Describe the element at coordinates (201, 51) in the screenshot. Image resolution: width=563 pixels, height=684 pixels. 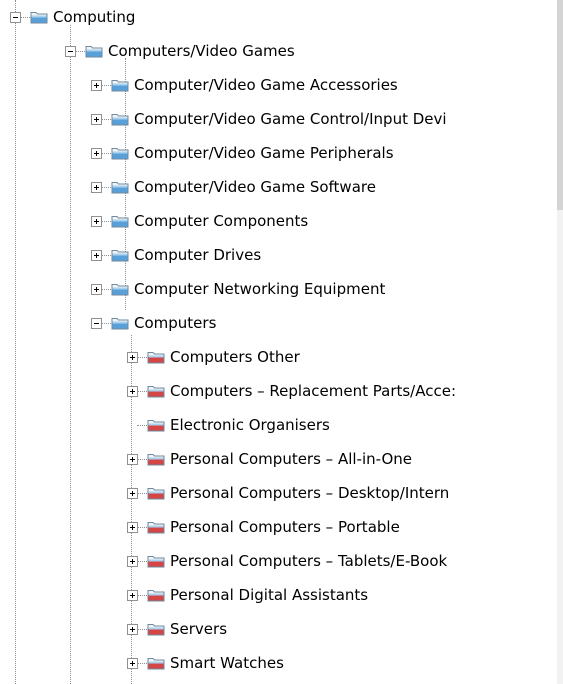
I see `tree-node-computers-video-games-label: Computers/Video Games` at that location.